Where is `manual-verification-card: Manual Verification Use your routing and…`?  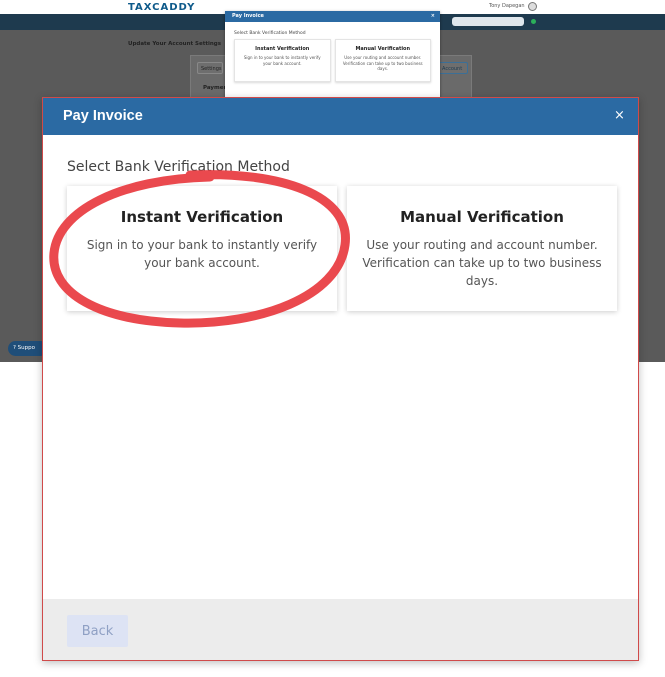
manual-verification-card: Manual Verification Use your routing and… is located at coordinates (482, 248).